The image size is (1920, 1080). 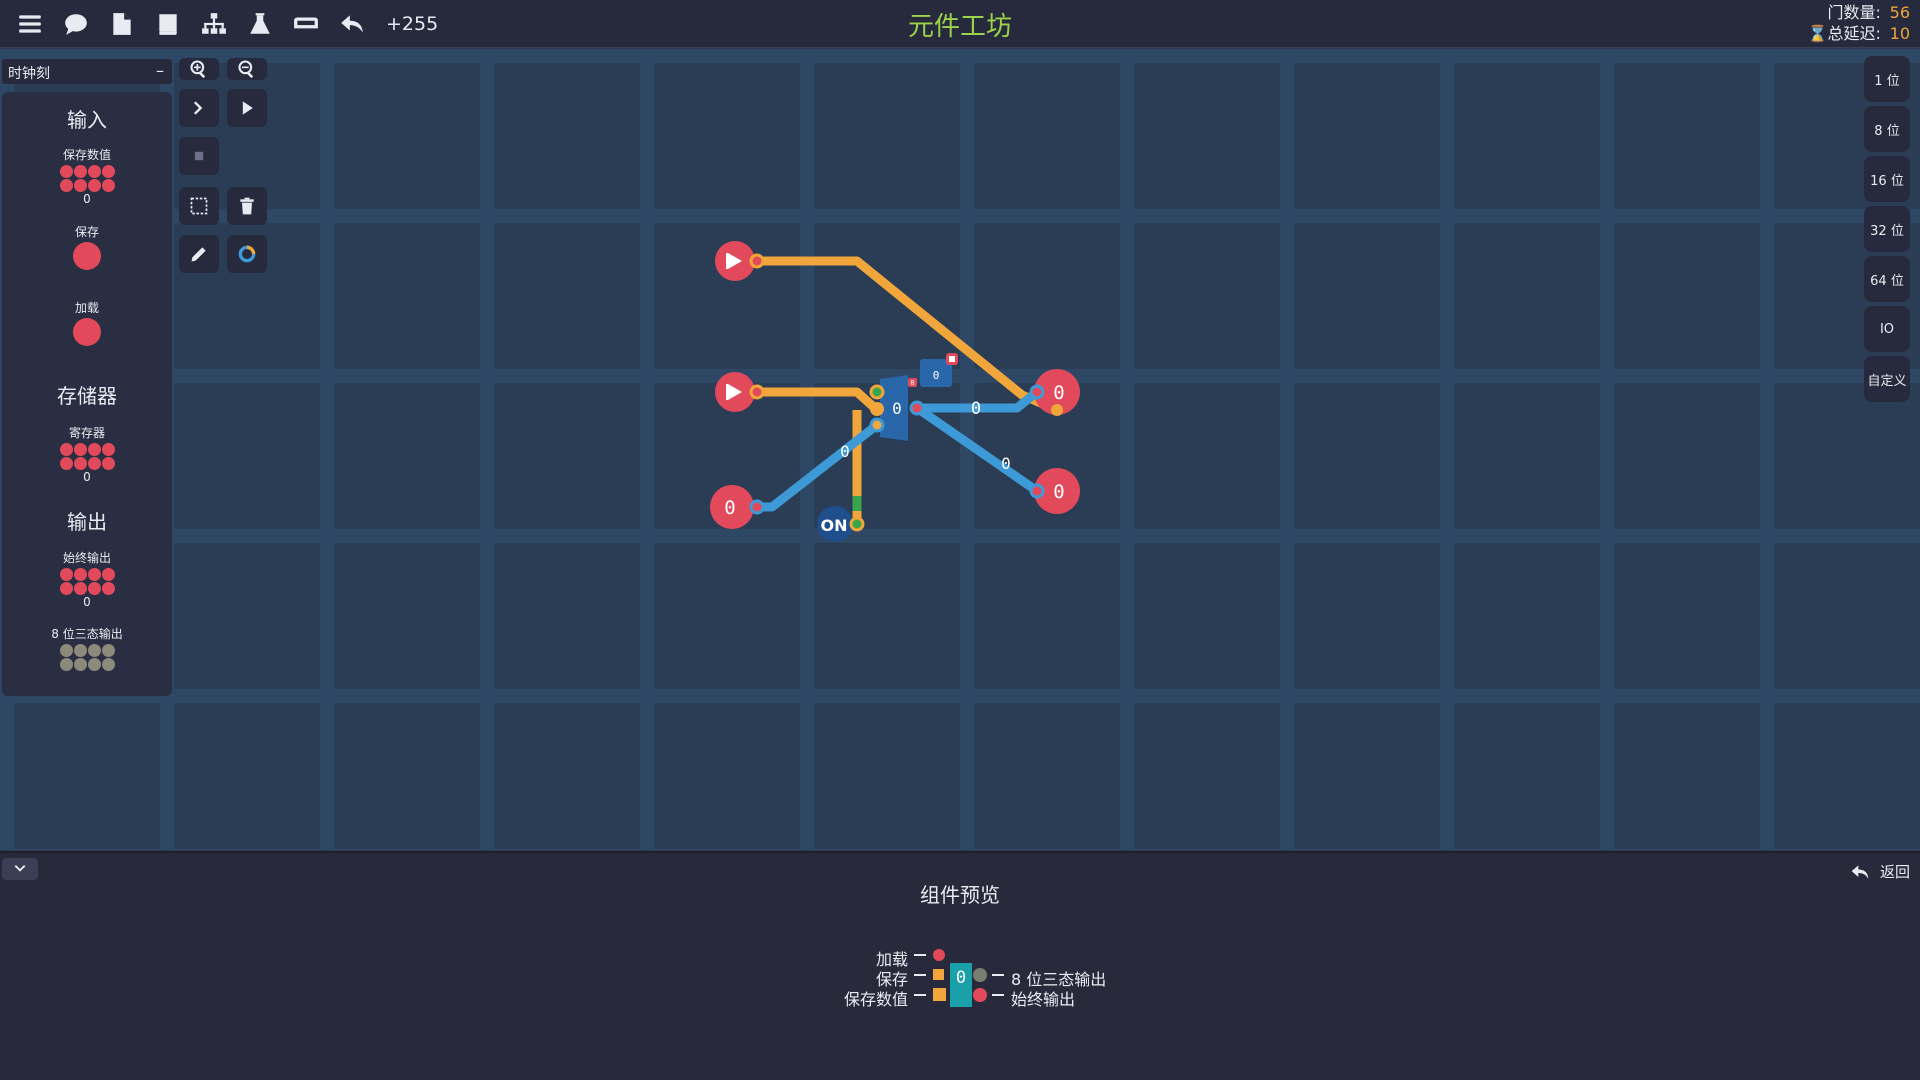 What do you see at coordinates (939, 994) in the screenshot?
I see `pin-save-value-square` at bounding box center [939, 994].